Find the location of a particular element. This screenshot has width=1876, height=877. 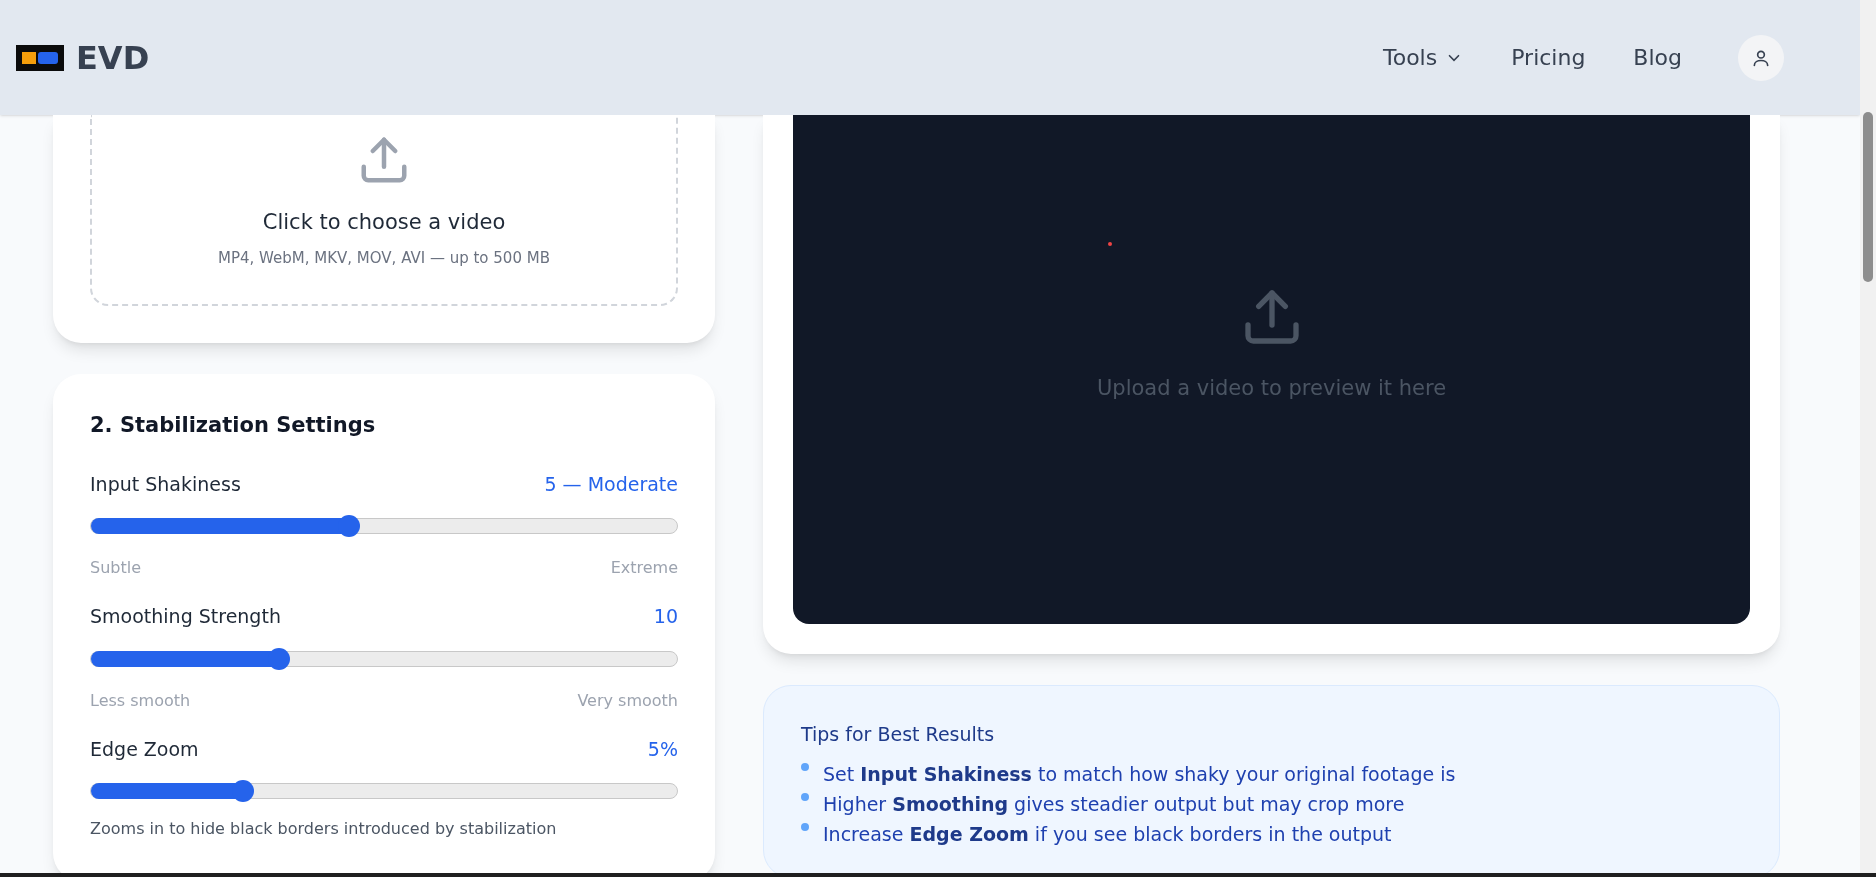

range-max-label: Extreme is located at coordinates (644, 568).